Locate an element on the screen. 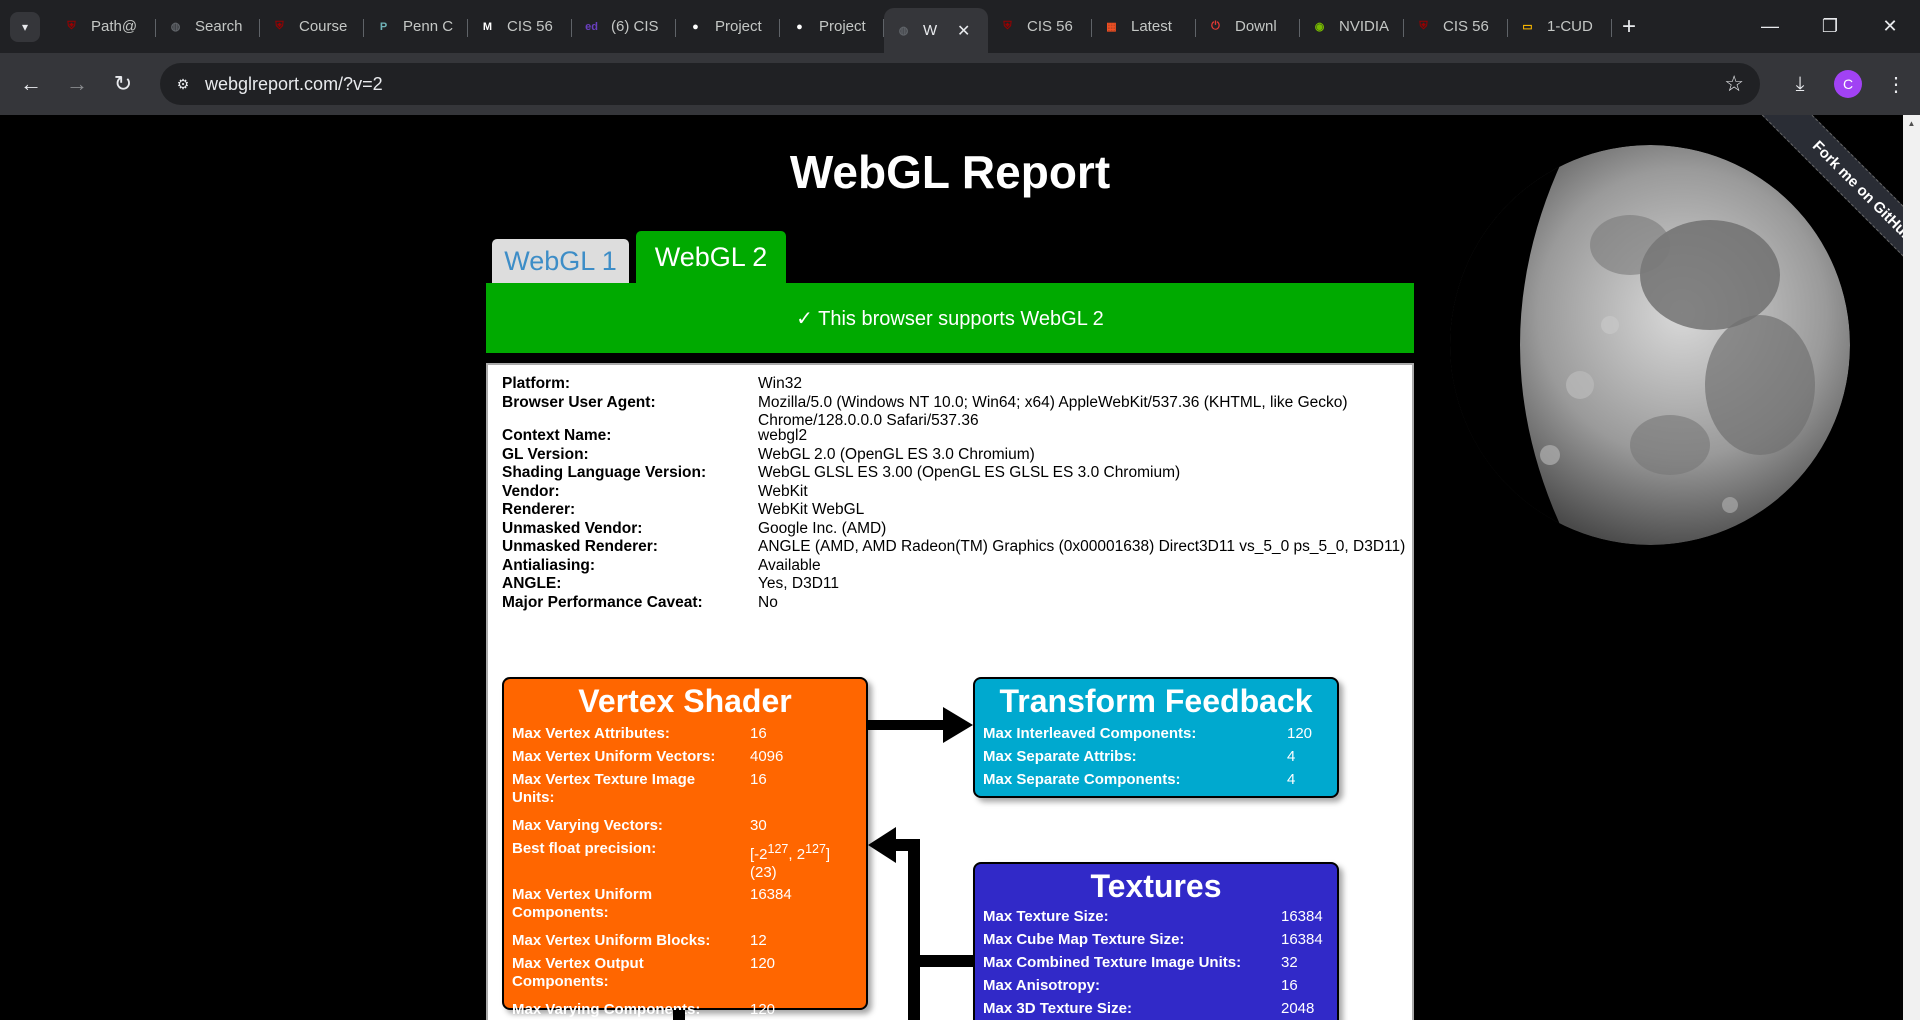  url-text: webglreport.com/?v=2 is located at coordinates (294, 84).